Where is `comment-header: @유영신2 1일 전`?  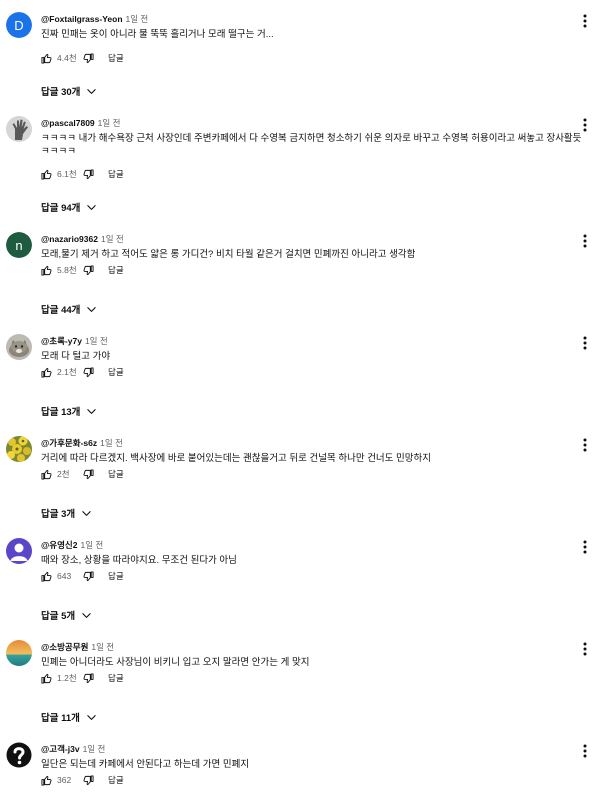
comment-header: @유영신2 1일 전 is located at coordinates (72, 545).